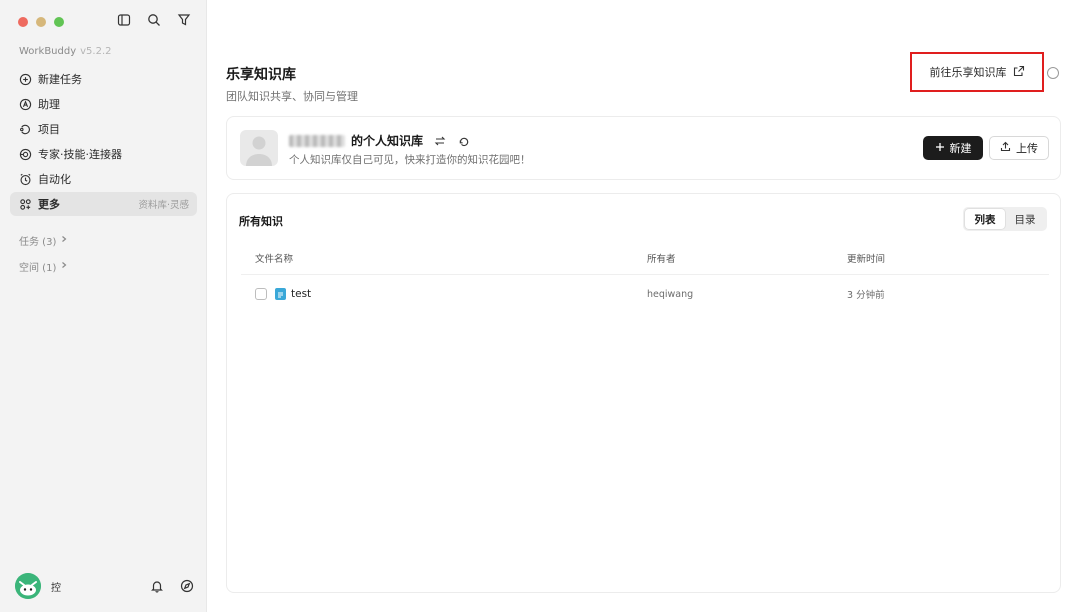 Image resolution: width=1080 pixels, height=612 pixels. I want to click on window-controls, so click(41, 22).